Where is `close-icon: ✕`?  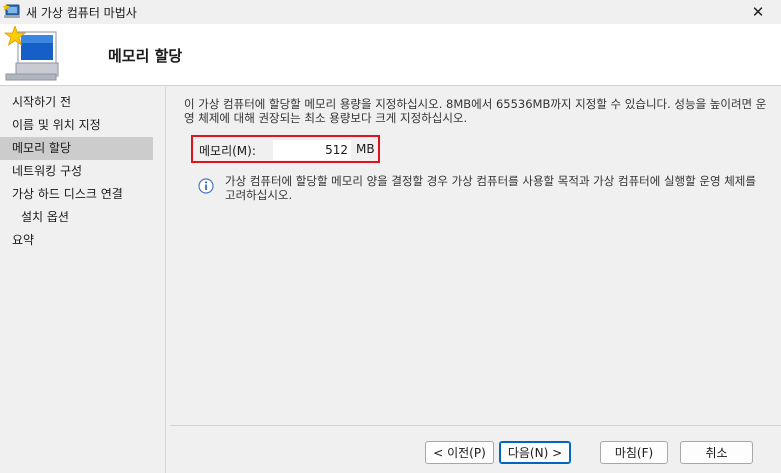
close-icon: ✕ is located at coordinates (758, 12).